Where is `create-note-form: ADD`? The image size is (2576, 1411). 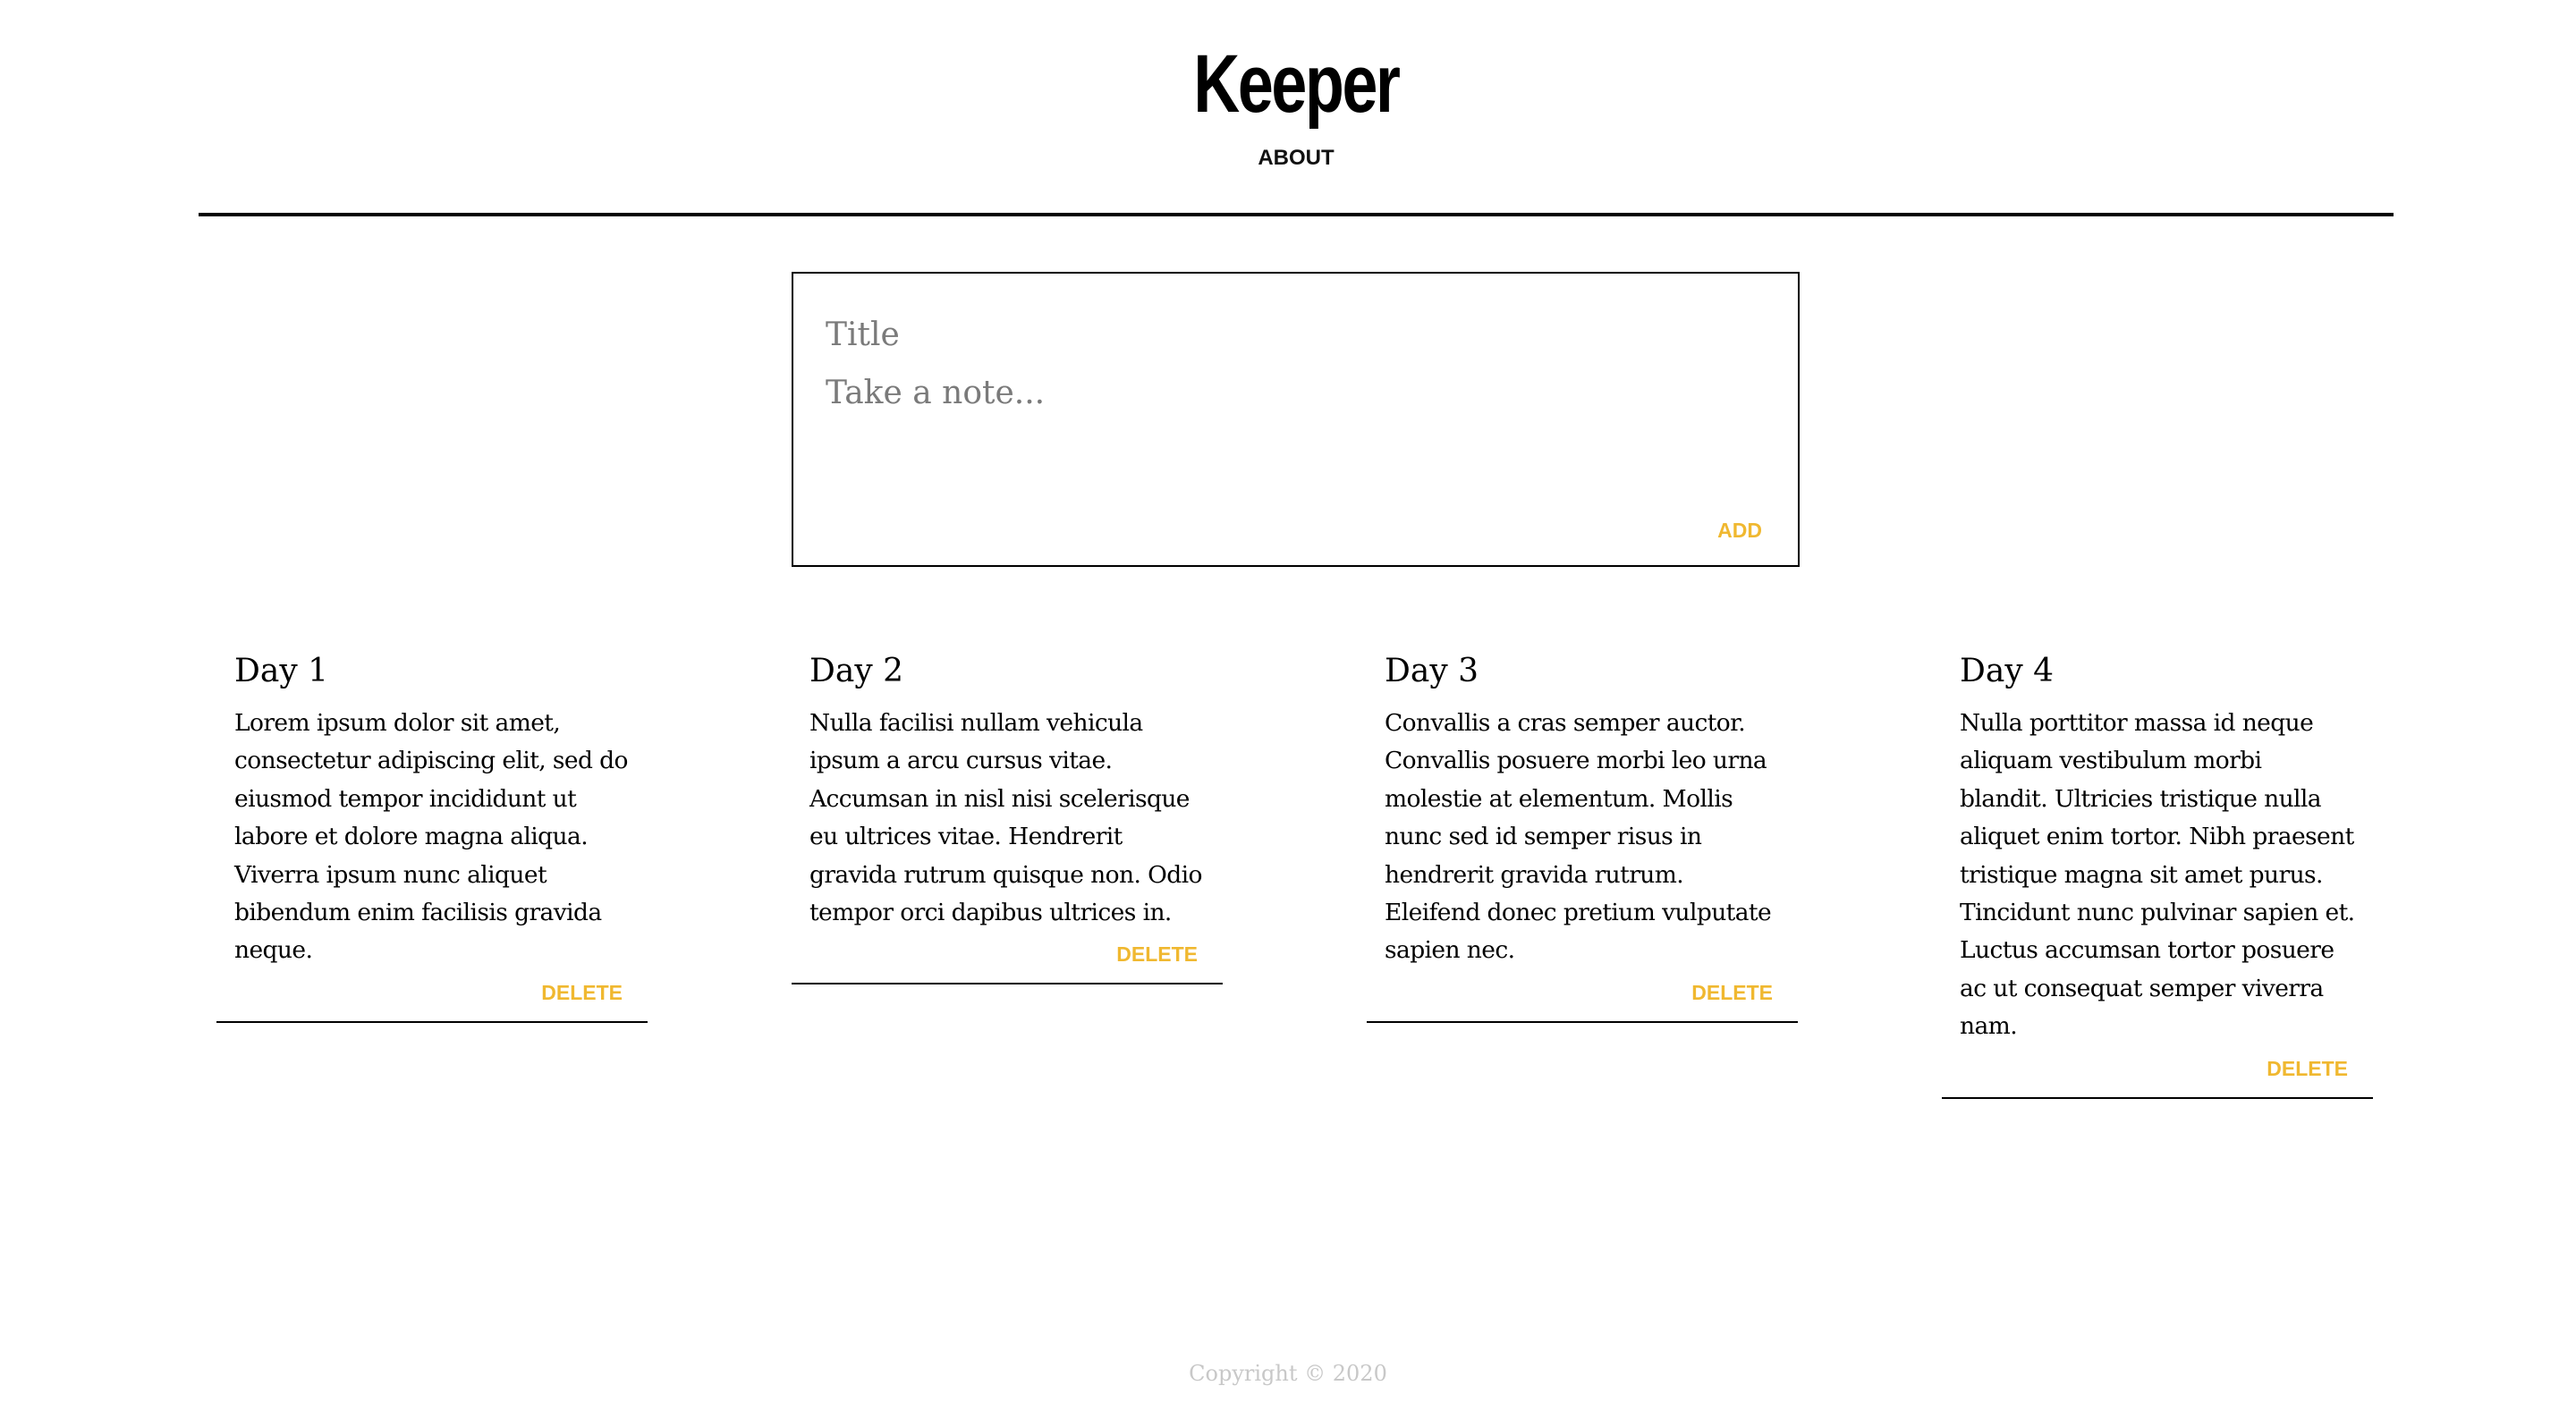 create-note-form: ADD is located at coordinates (1296, 420).